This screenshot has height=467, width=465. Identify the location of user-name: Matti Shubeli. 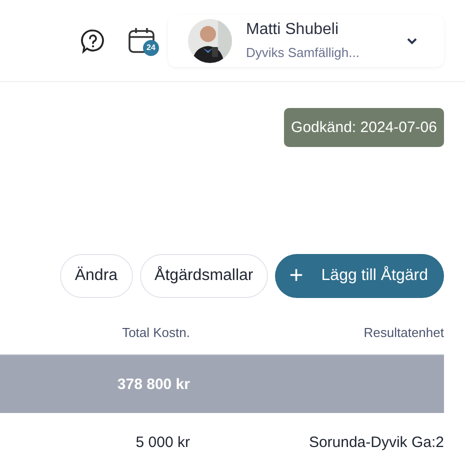
(293, 30).